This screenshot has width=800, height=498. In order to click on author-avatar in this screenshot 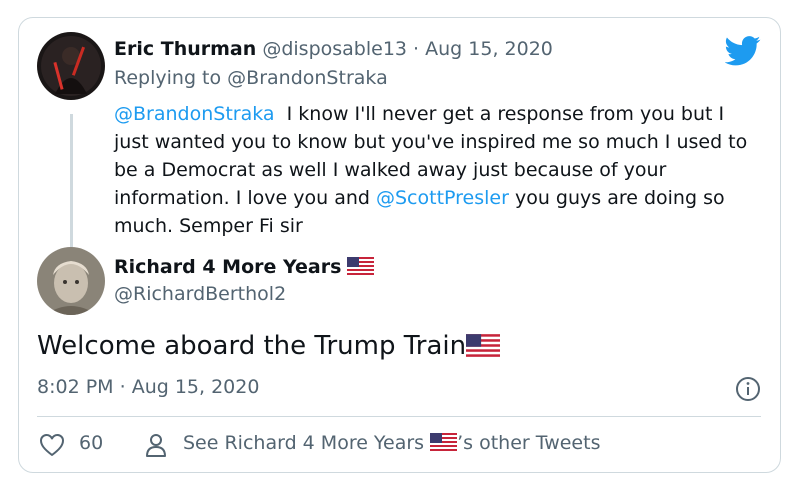, I will do `click(71, 281)`.